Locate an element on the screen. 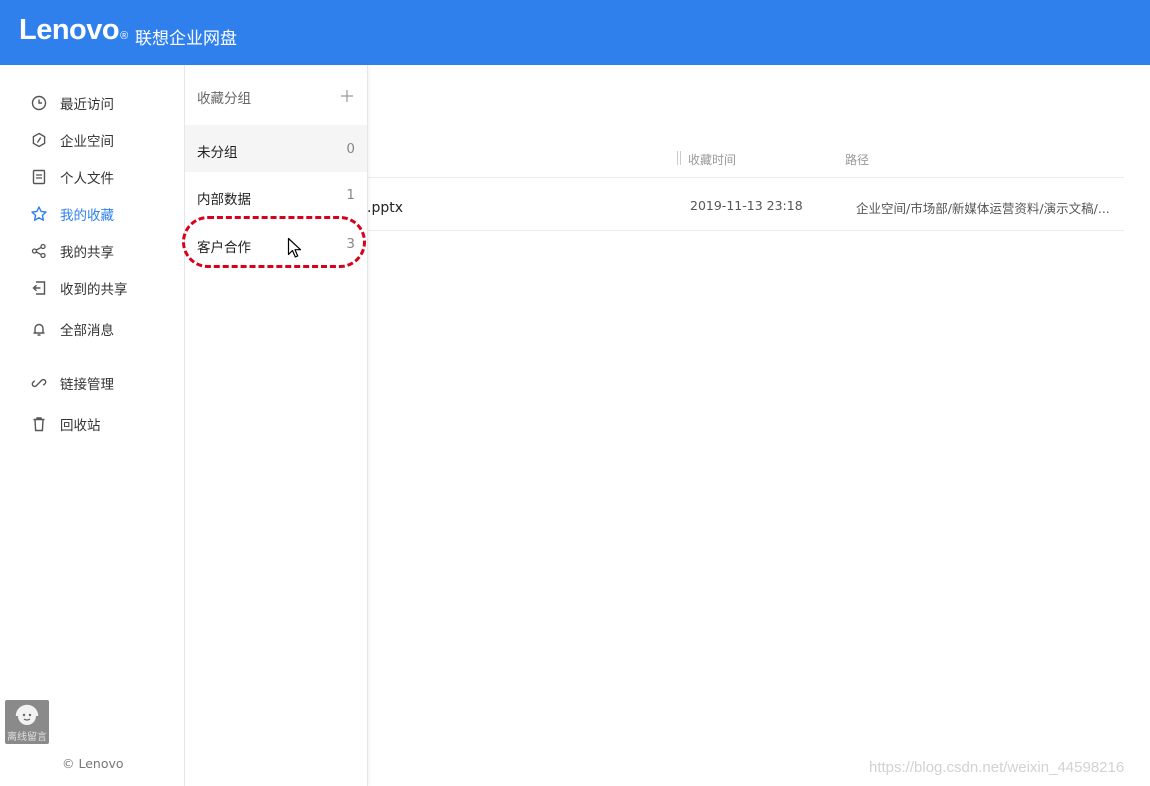  sidebar-item-personal-files: 个人文件 is located at coordinates (72, 177).